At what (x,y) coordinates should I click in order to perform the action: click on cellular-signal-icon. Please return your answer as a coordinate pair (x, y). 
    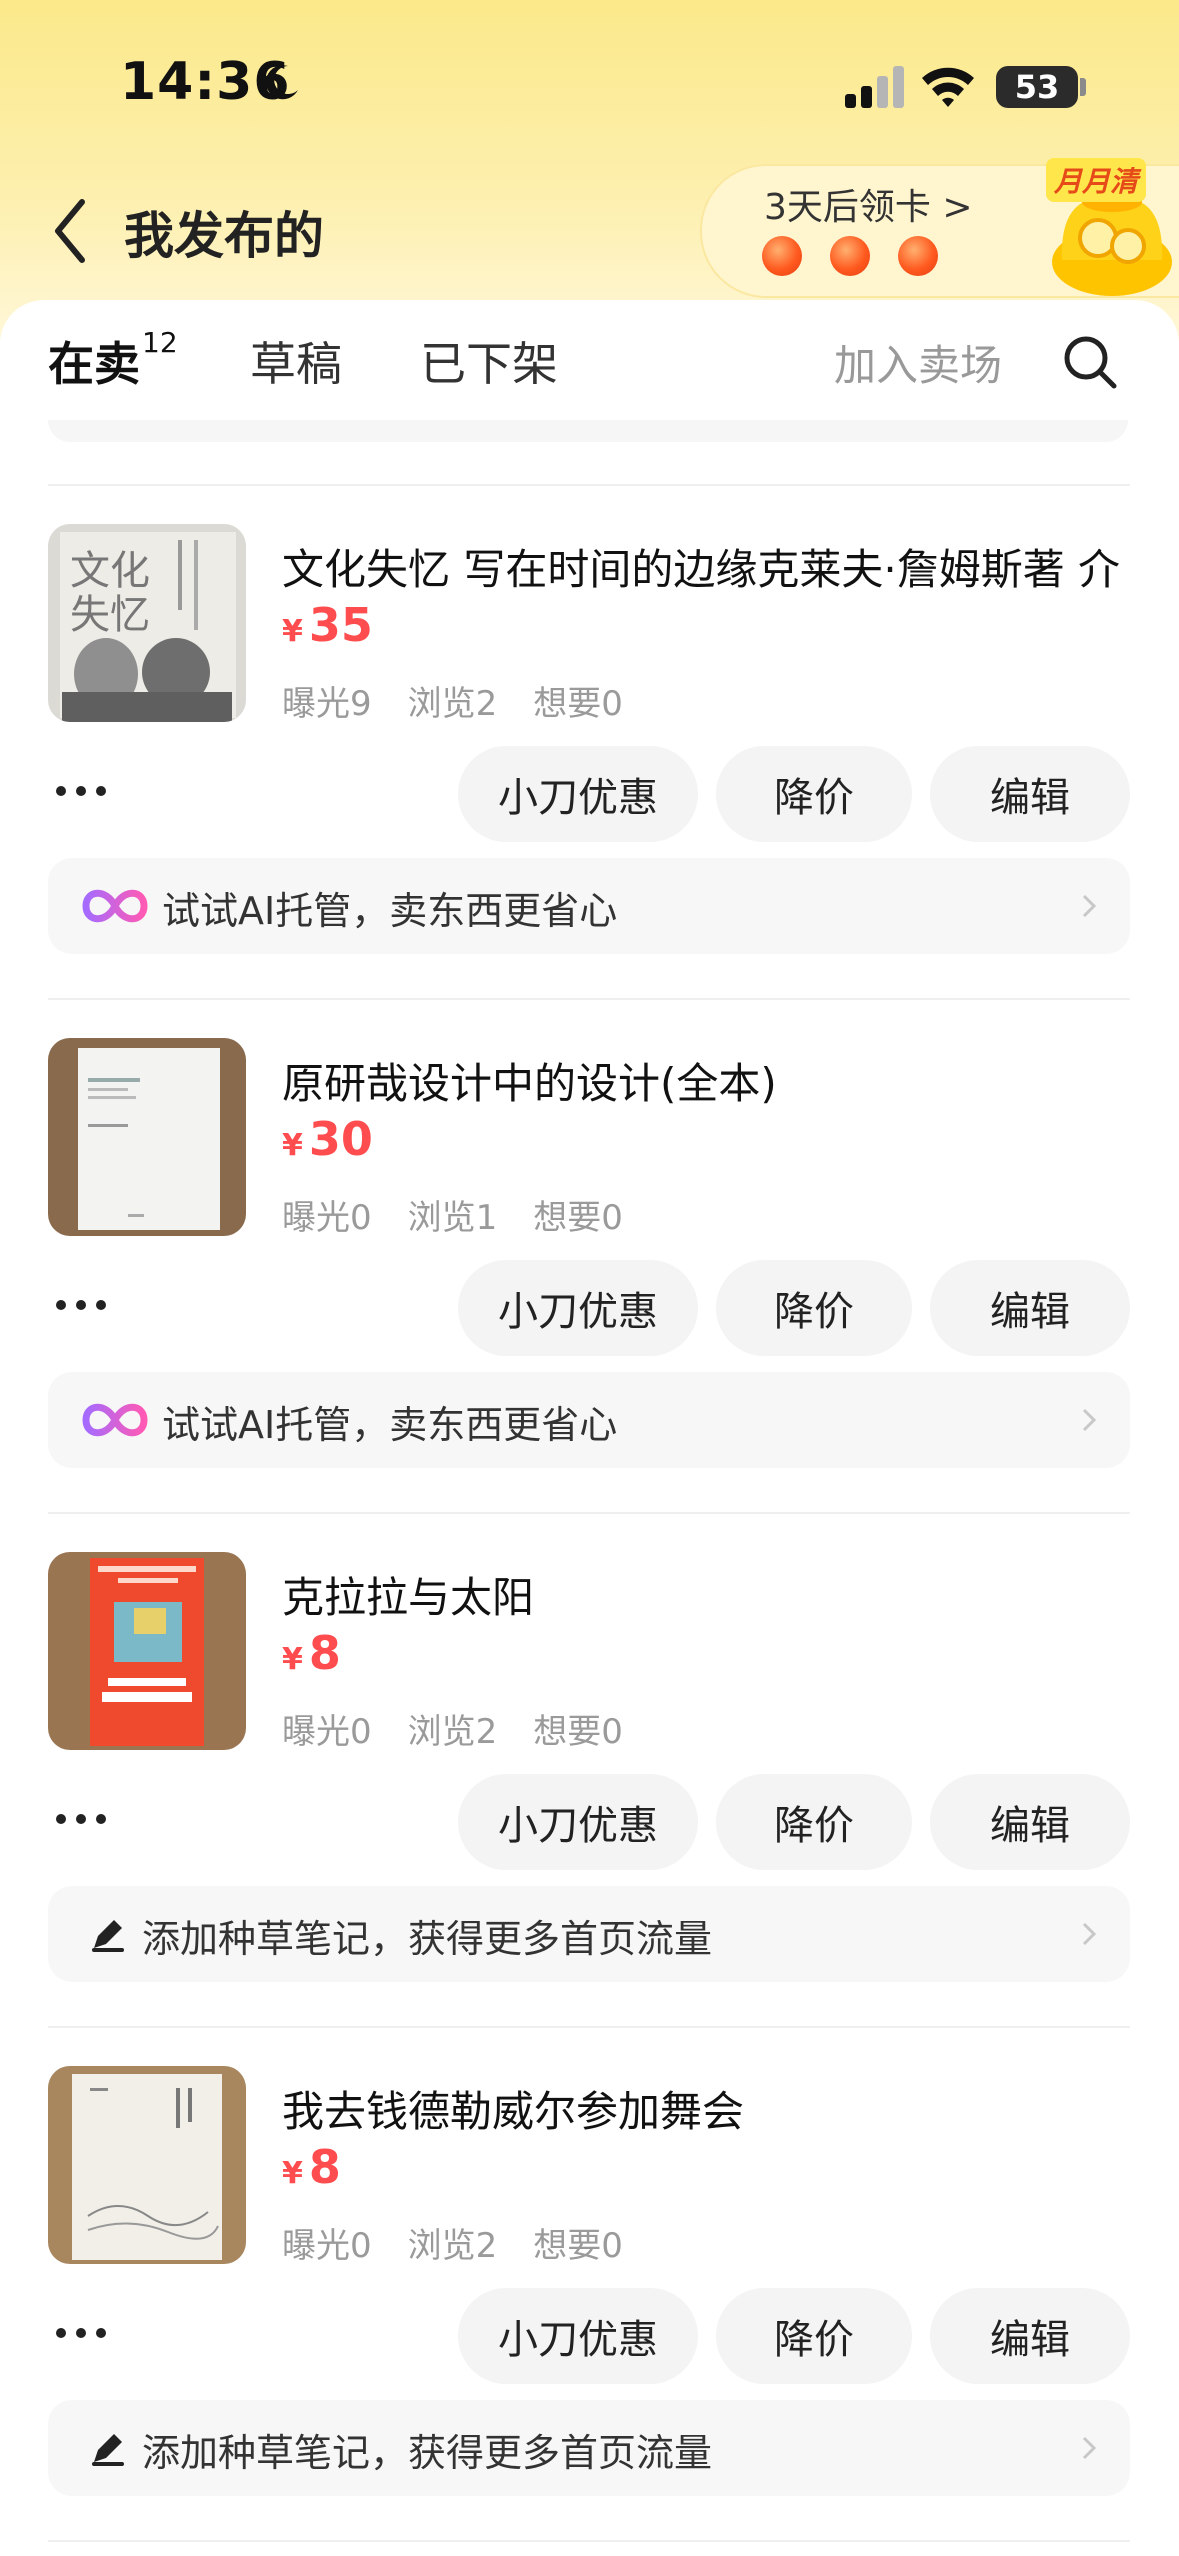
    Looking at the image, I should click on (874, 87).